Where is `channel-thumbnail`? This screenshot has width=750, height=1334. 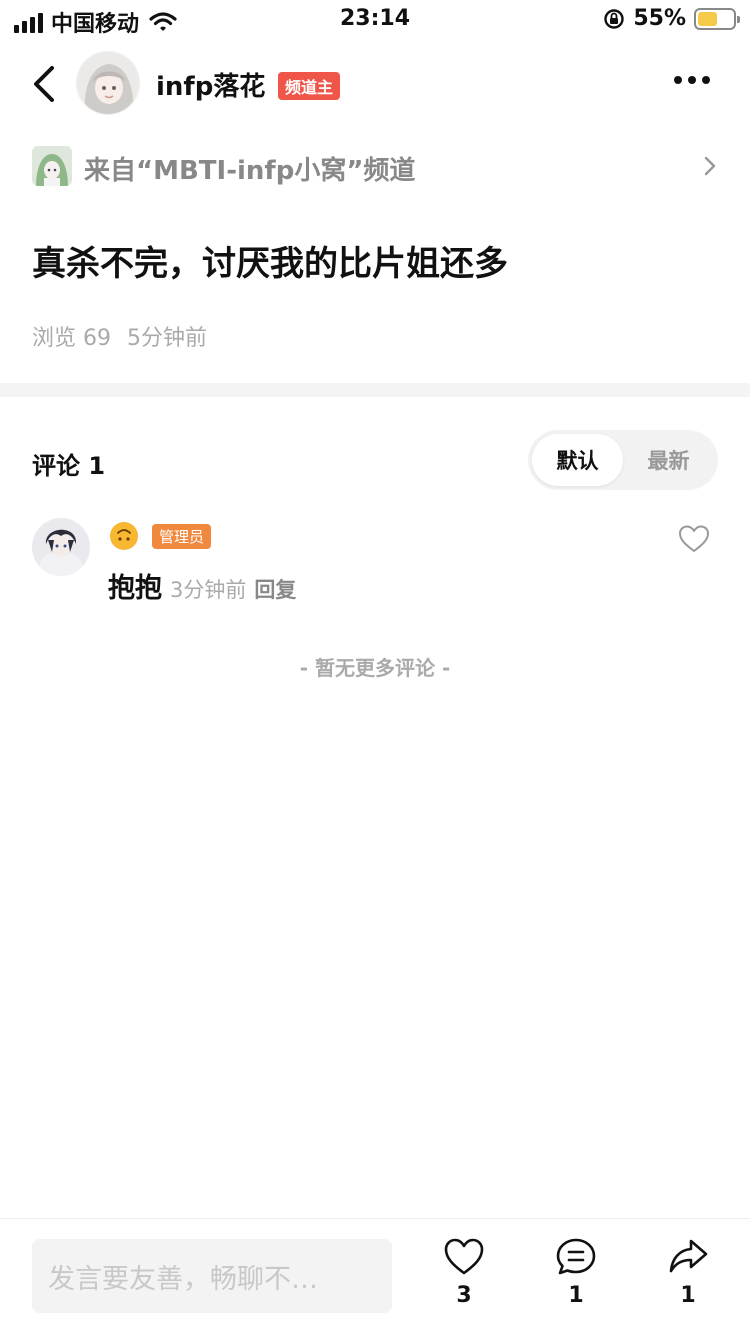 channel-thumbnail is located at coordinates (52, 166).